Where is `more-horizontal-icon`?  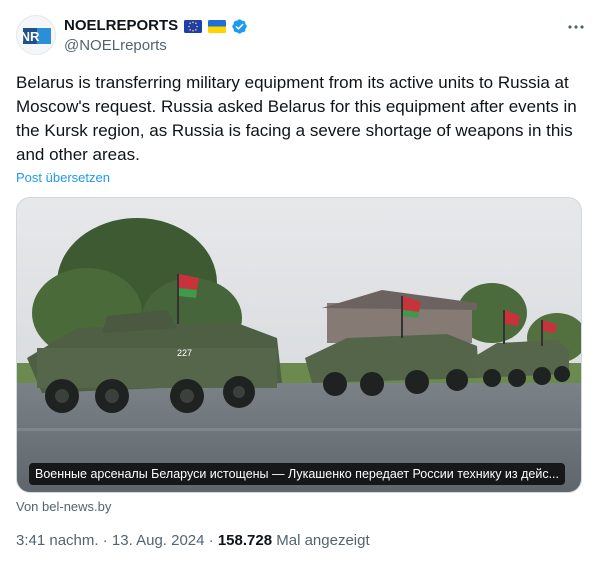 more-horizontal-icon is located at coordinates (576, 27).